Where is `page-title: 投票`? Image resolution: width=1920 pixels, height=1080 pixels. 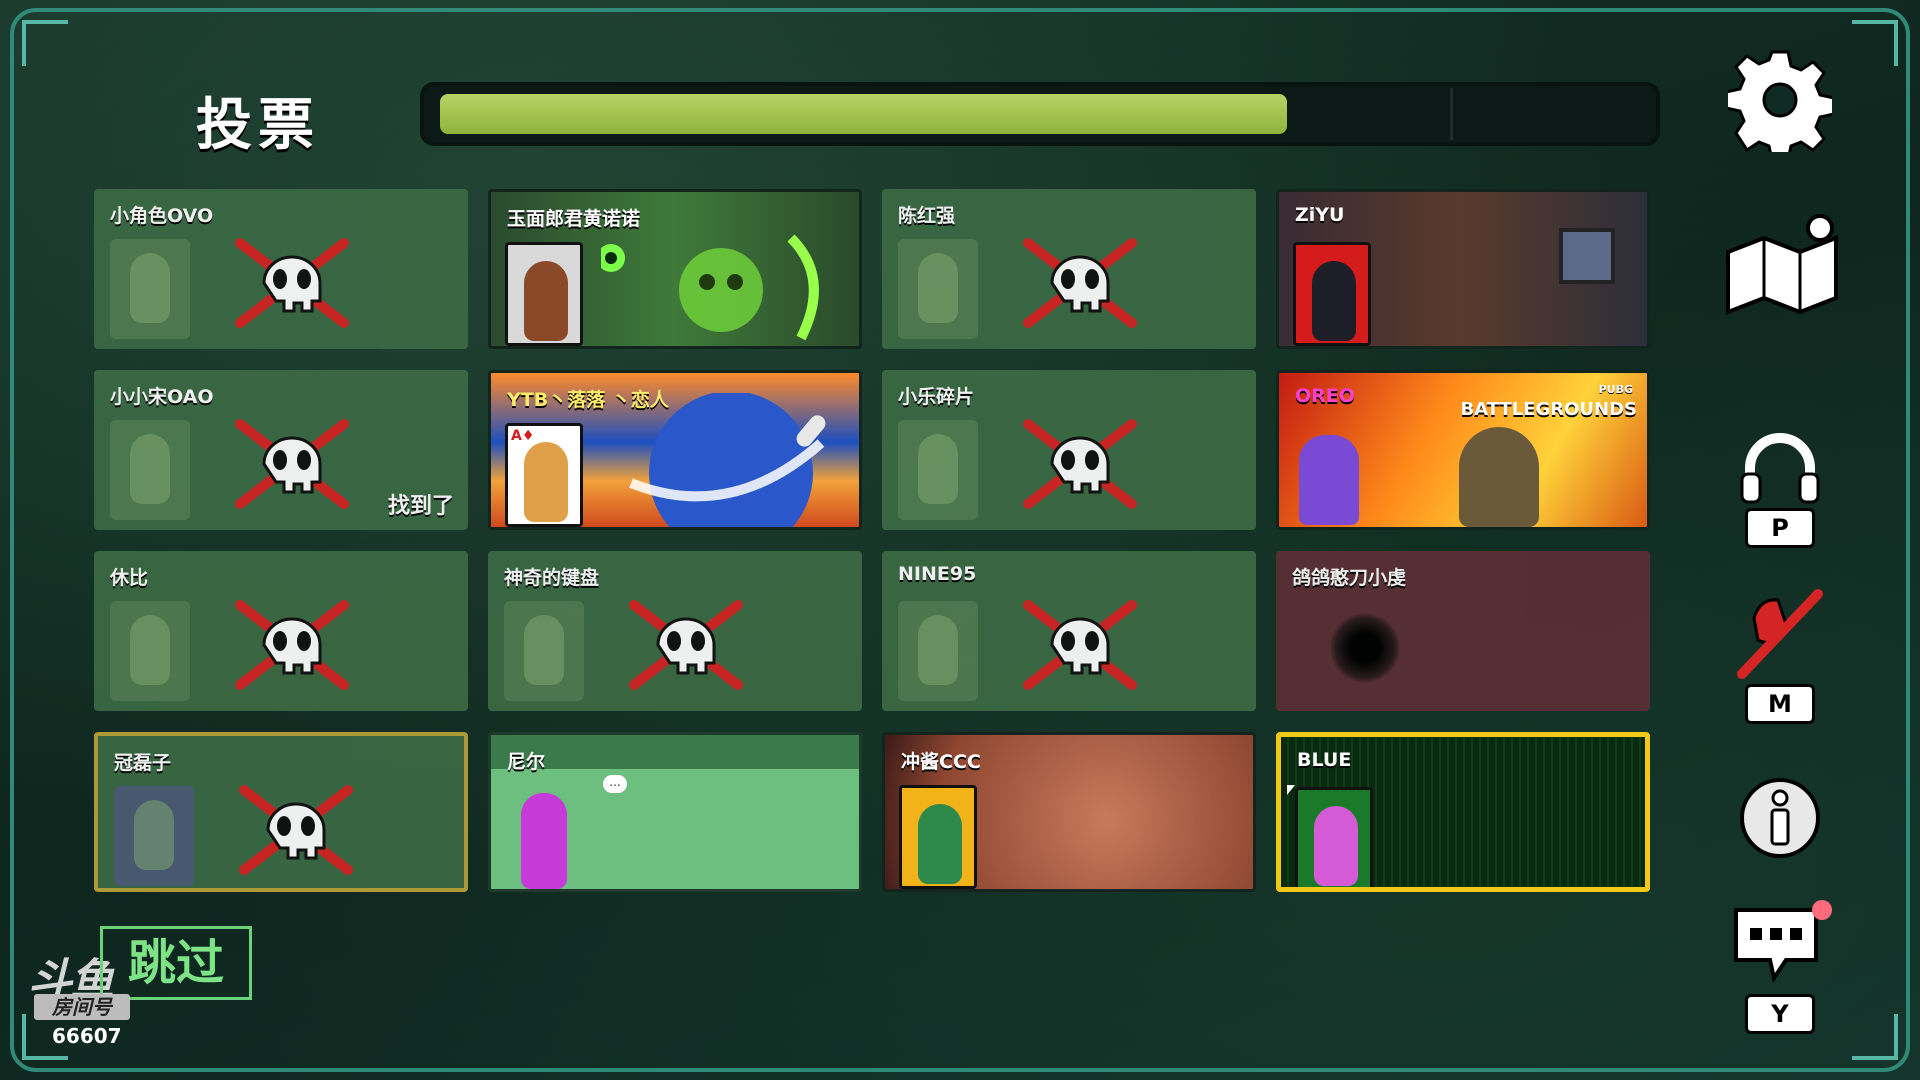
page-title: 投票 is located at coordinates (258, 125).